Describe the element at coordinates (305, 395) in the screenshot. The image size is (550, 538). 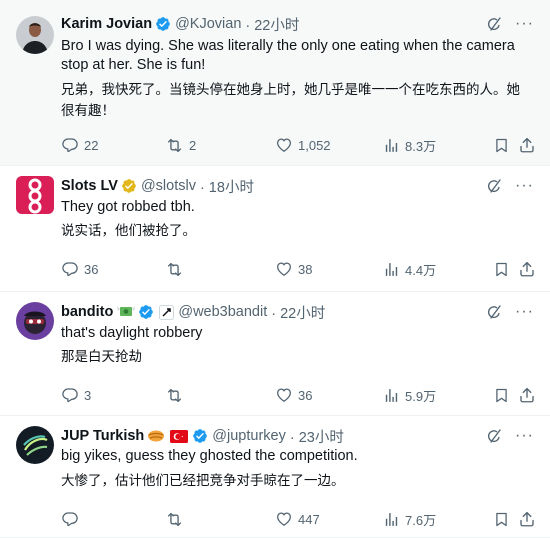
I see `like-count: 36` at that location.